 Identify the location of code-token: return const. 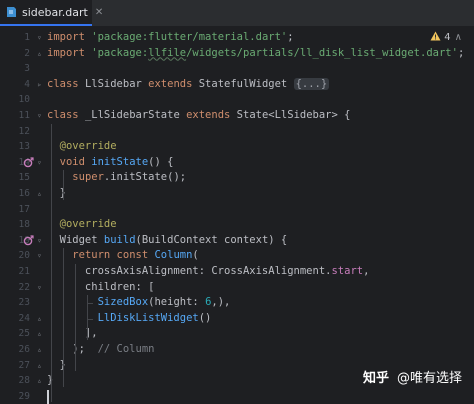
(113, 255).